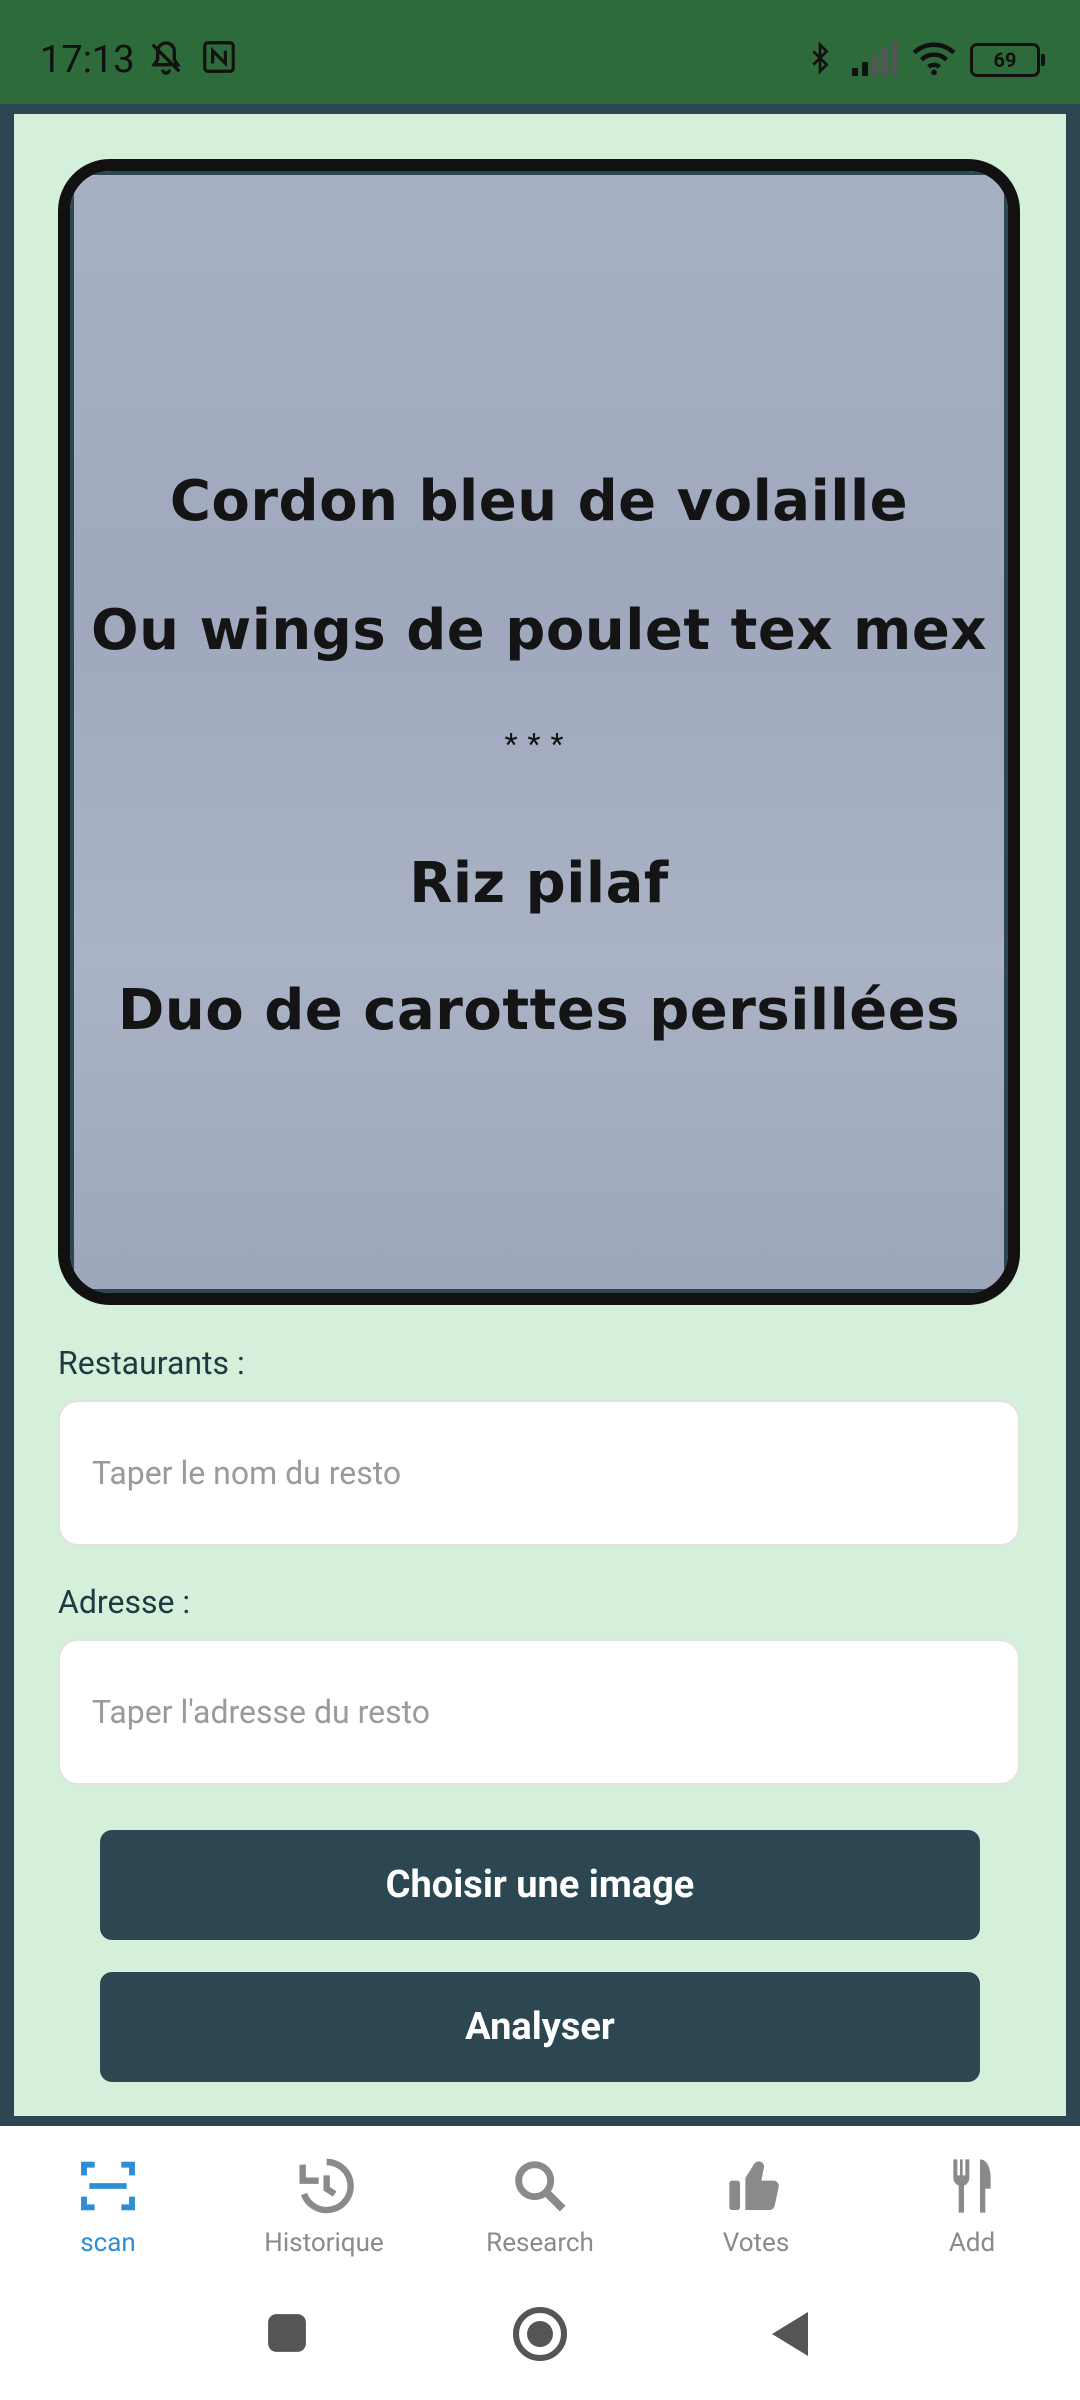 Image resolution: width=1080 pixels, height=2400 pixels. What do you see at coordinates (540, 2027) in the screenshot?
I see `analyze-button: Analyser` at bounding box center [540, 2027].